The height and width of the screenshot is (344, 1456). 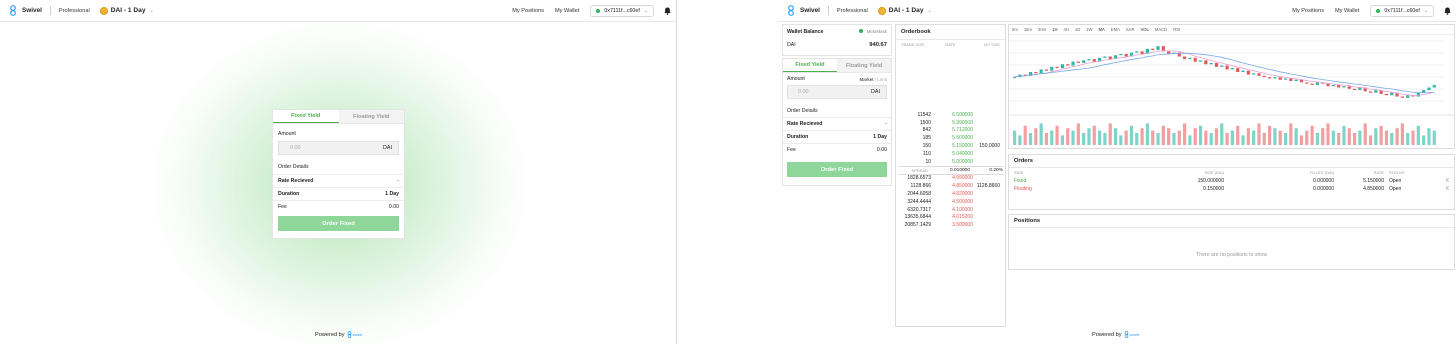 I want to click on orderbook-row: 13635.6844 4.015200, so click(x=950, y=218).